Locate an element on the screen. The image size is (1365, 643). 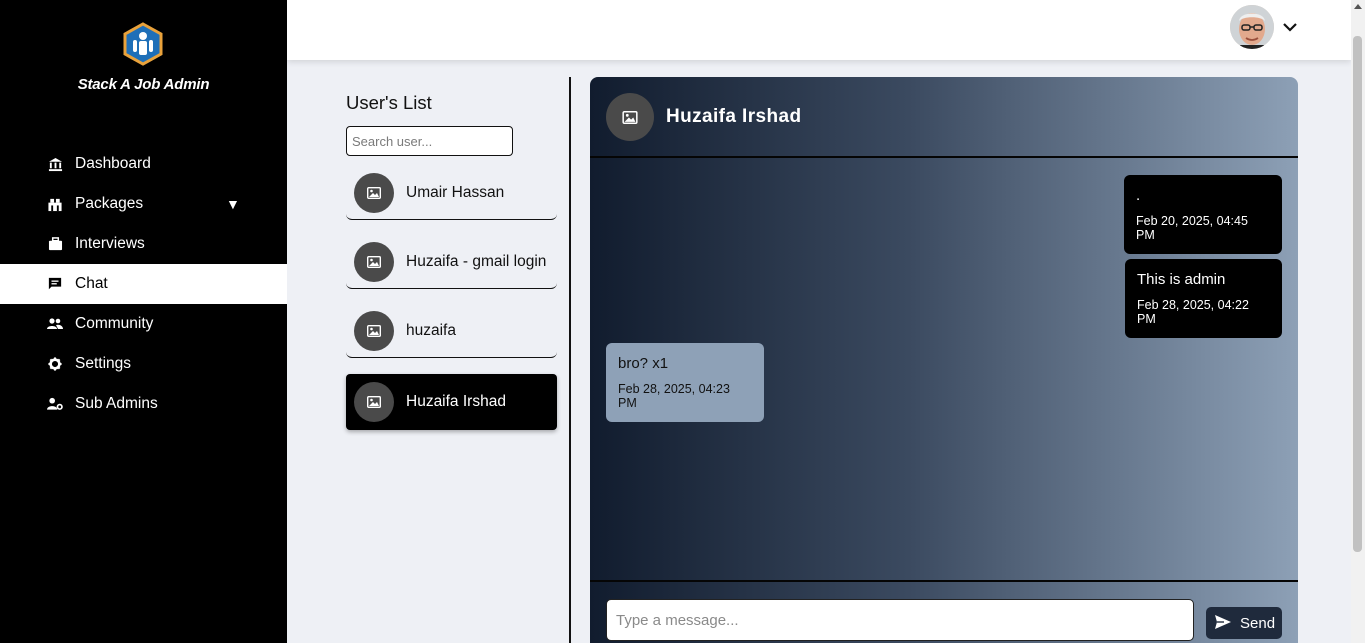
users-icon is located at coordinates (55, 324).